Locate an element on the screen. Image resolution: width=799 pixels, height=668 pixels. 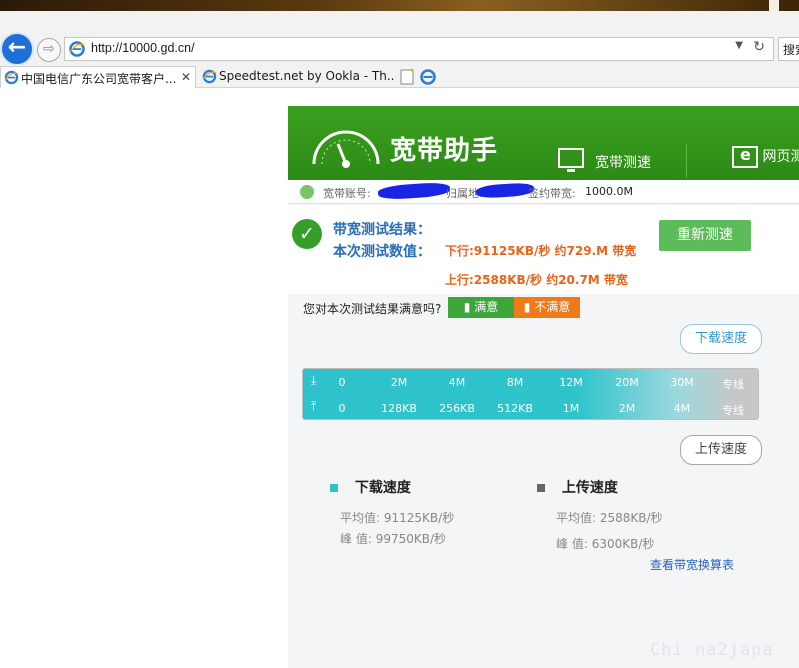
download-speed-bubble: 下载速度 is located at coordinates (721, 339).